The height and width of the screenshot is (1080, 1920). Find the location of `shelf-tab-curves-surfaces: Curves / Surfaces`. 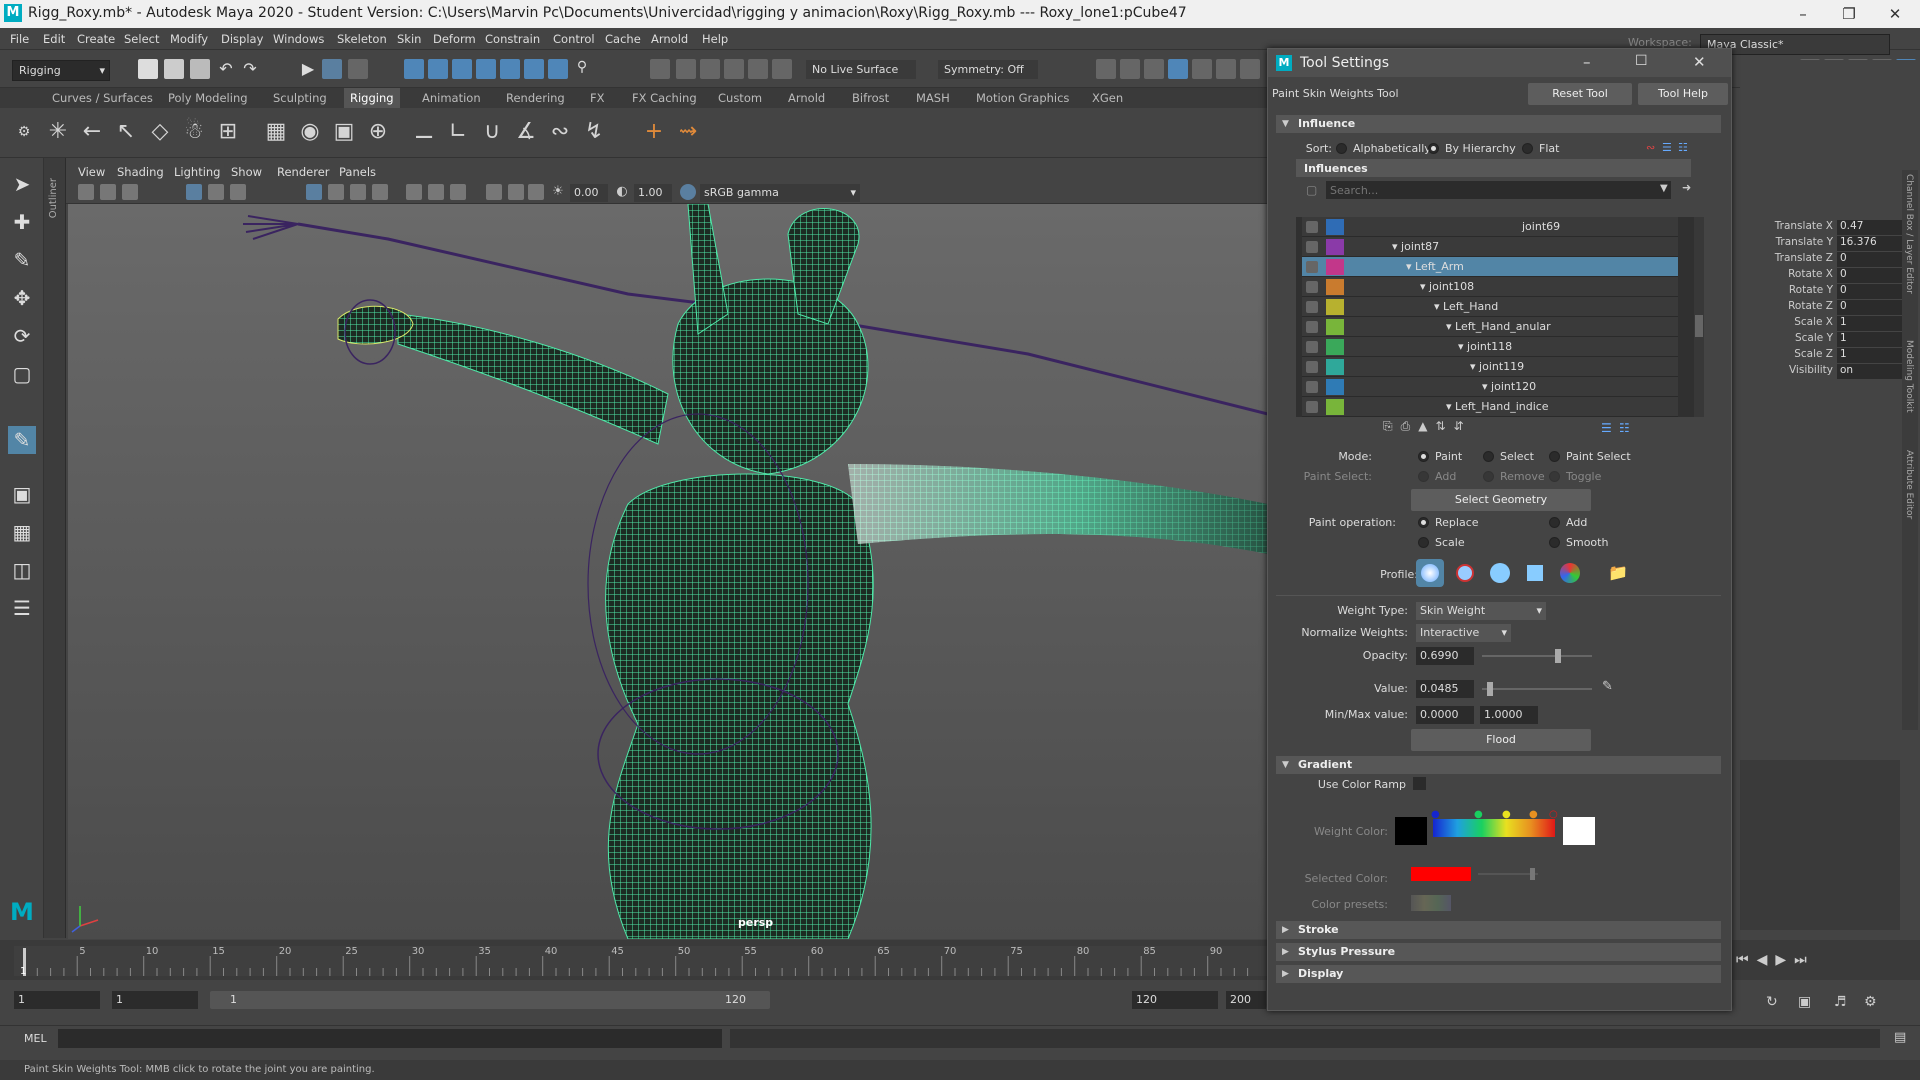

shelf-tab-curves-surfaces: Curves / Surfaces is located at coordinates (102, 98).